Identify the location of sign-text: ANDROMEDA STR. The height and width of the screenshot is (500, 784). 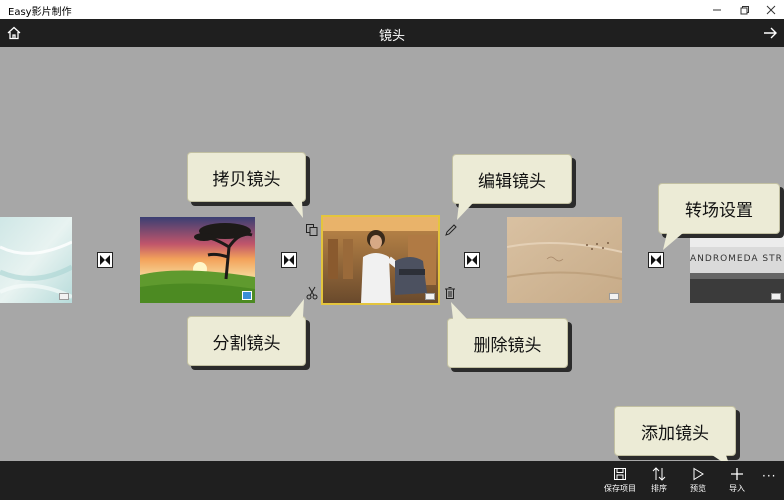
(736, 259).